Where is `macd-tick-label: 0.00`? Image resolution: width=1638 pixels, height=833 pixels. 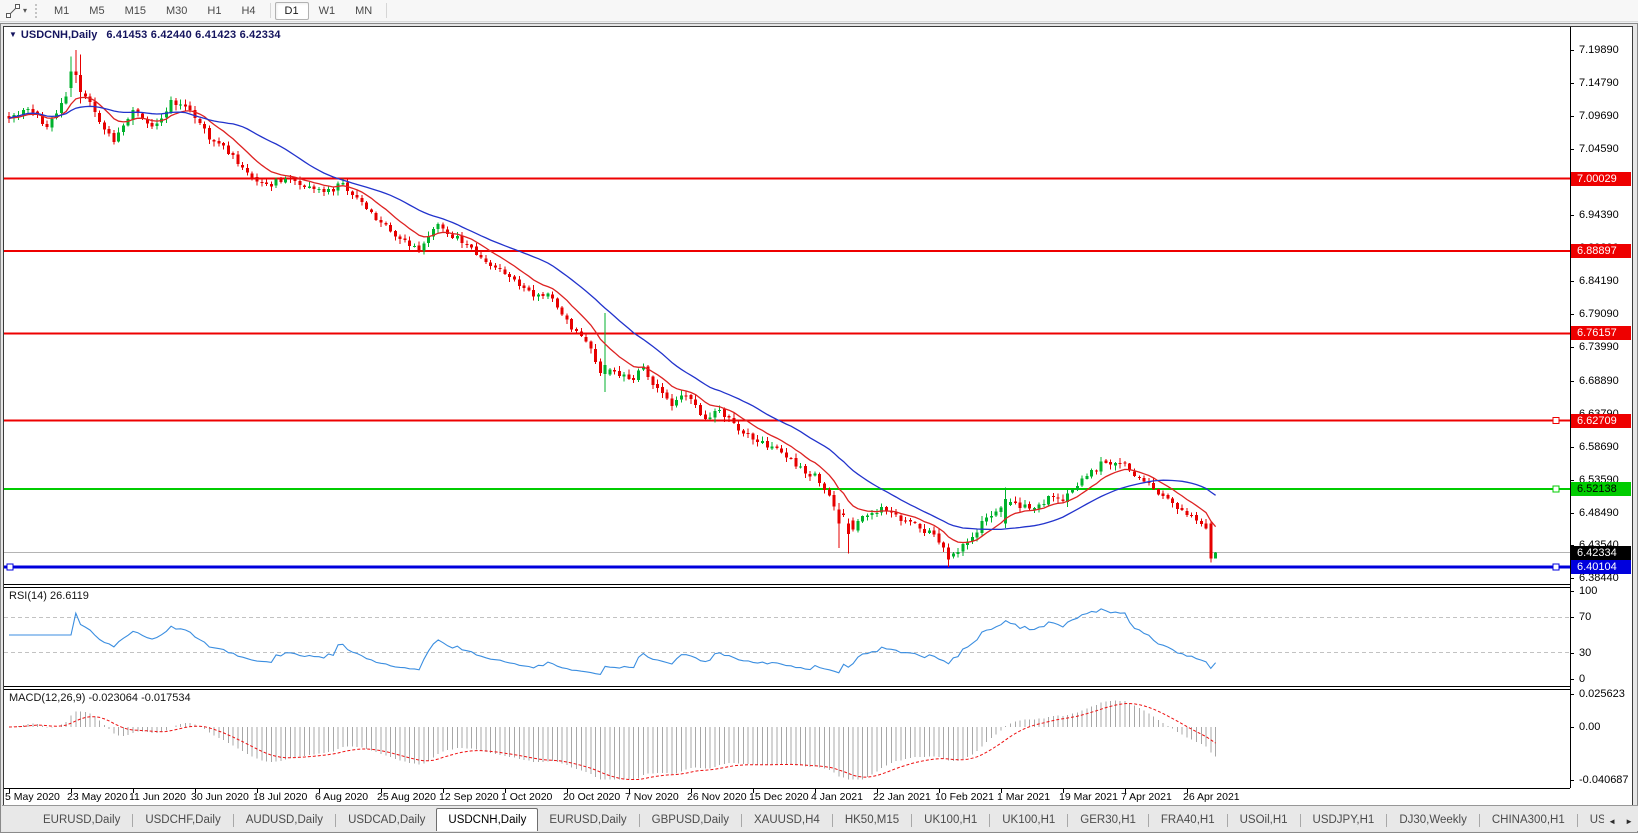 macd-tick-label: 0.00 is located at coordinates (1590, 727).